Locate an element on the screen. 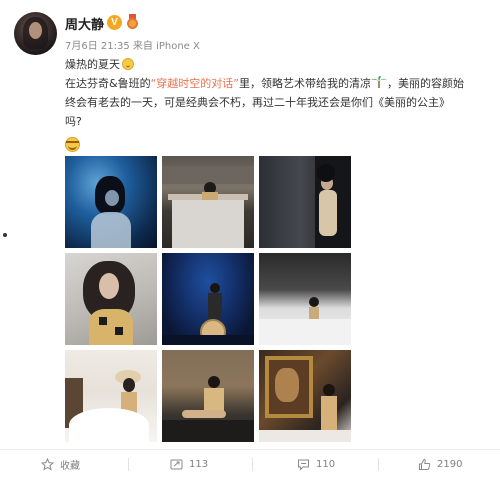 The image size is (500, 478). photo-gold-frame-painting is located at coordinates (305, 396).